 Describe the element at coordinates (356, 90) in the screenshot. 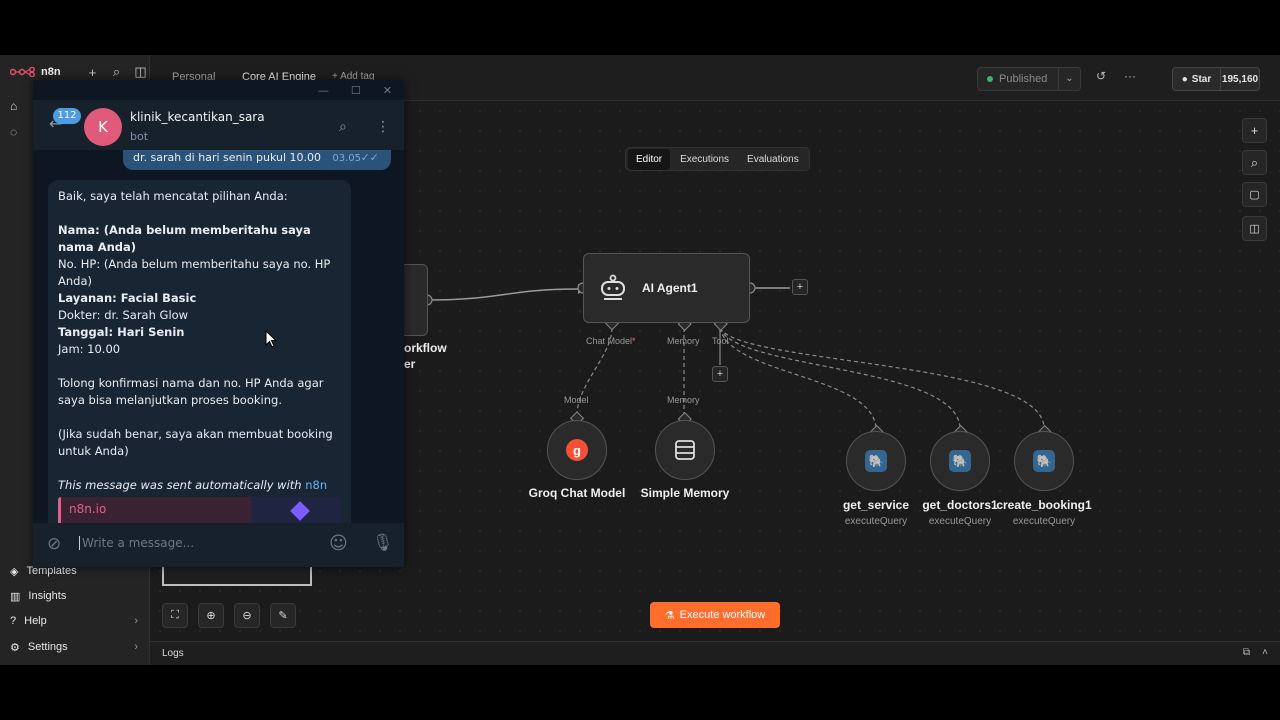

I see `maximize-icon: ☐` at that location.